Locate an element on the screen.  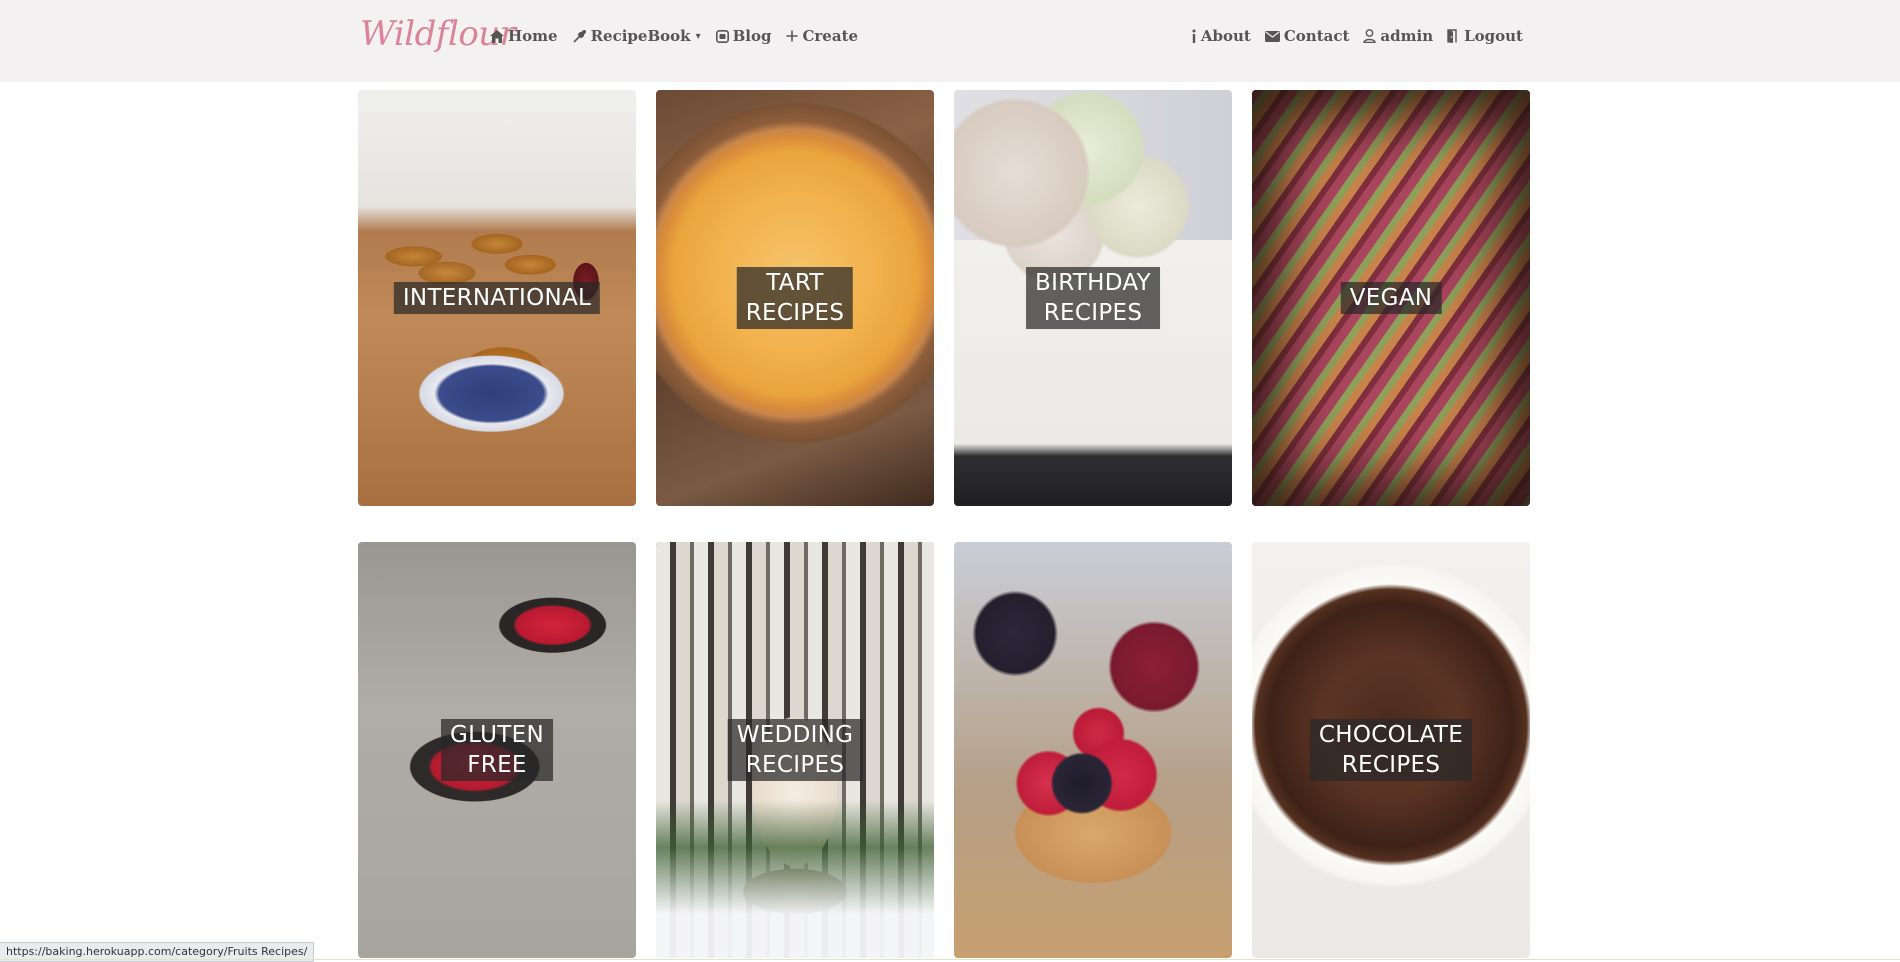
secondary-nav: About Contact admin Logout is located at coordinates (1350, 36).